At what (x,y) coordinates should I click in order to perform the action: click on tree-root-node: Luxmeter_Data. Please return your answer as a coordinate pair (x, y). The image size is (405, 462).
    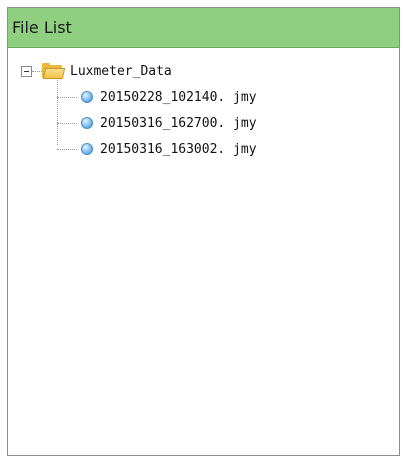
    Looking at the image, I should click on (205, 71).